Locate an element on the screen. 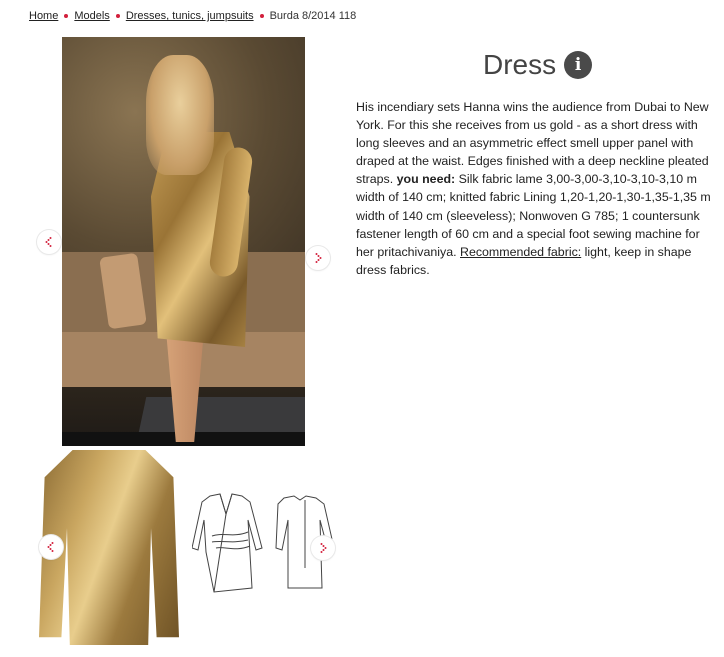 This screenshot has height=657, width=724. breadcrumb-home-link: Home is located at coordinates (43, 16).